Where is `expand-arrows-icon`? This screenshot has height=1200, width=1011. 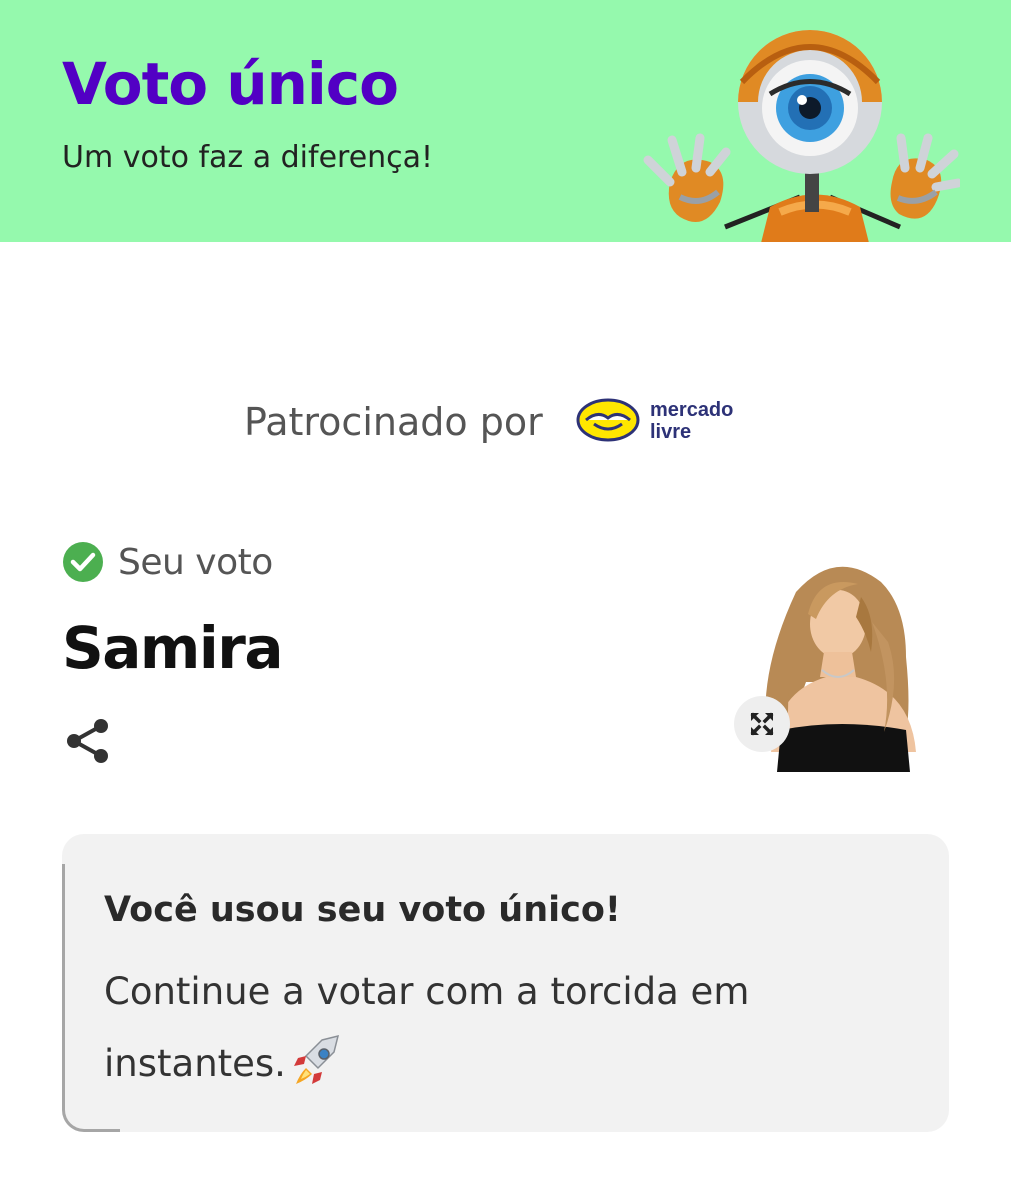 expand-arrows-icon is located at coordinates (762, 724).